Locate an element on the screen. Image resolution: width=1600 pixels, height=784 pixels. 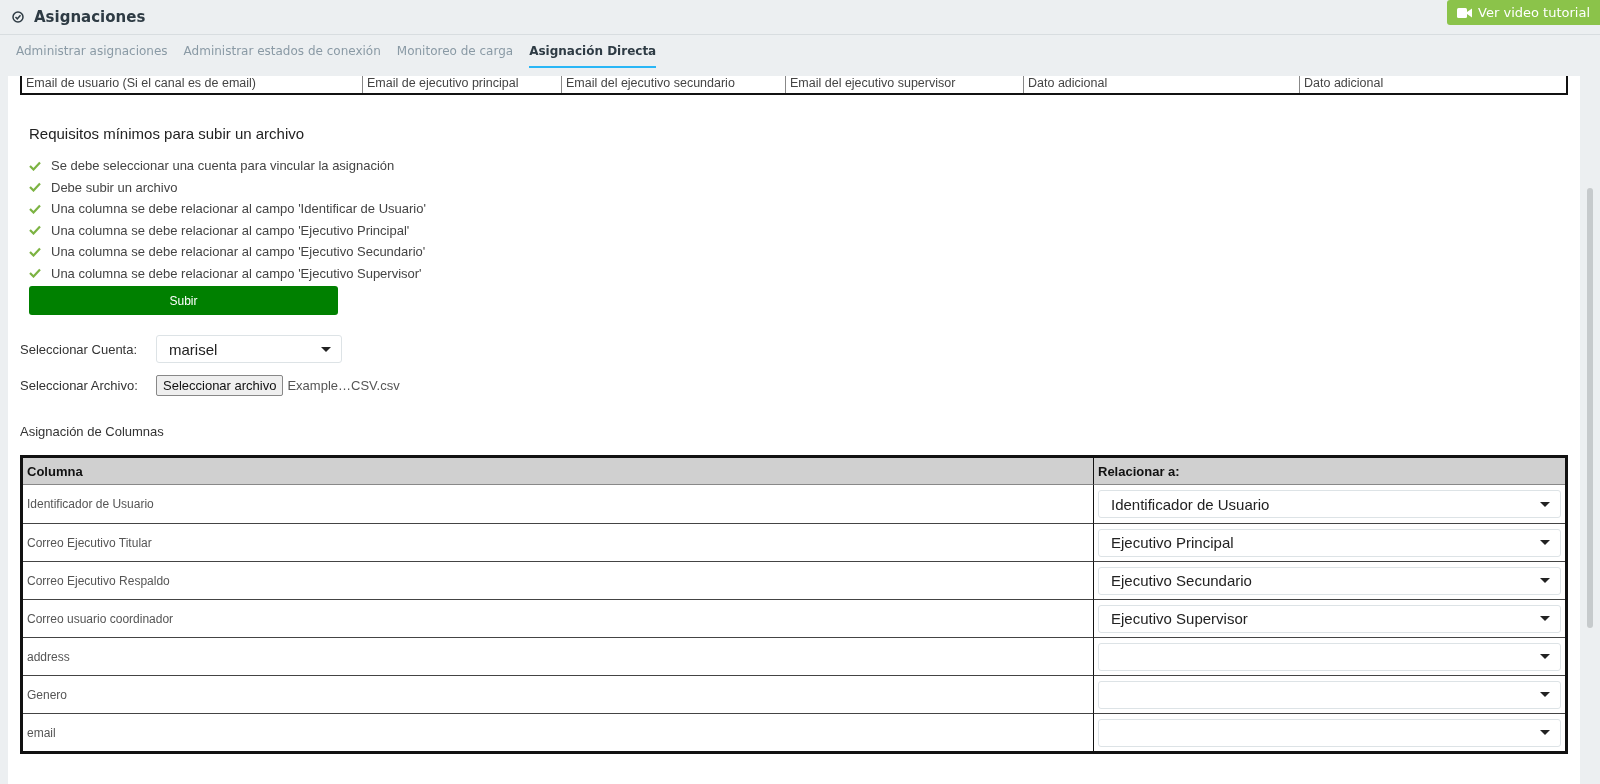
requirements-title: Requisitos mínimos para subir un archivo is located at coordinates (167, 133).